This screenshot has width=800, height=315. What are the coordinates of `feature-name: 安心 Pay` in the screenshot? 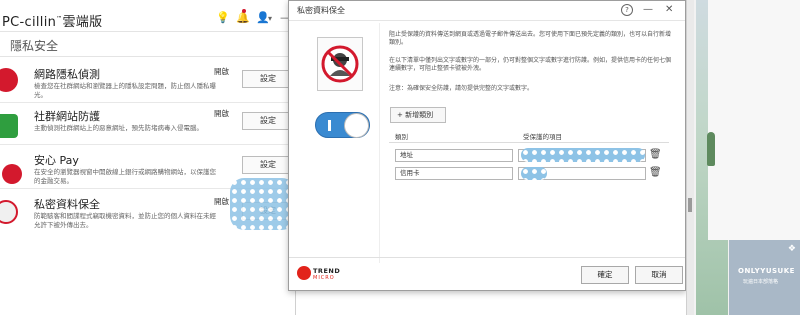 It's located at (56, 160).